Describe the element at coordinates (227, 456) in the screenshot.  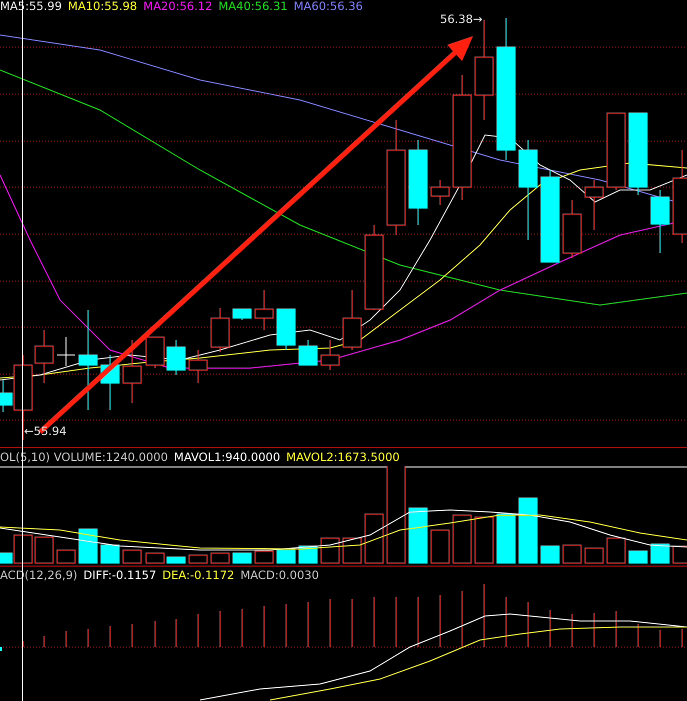
I see `volume-indicator-label: MAVOL1:940.0000` at that location.